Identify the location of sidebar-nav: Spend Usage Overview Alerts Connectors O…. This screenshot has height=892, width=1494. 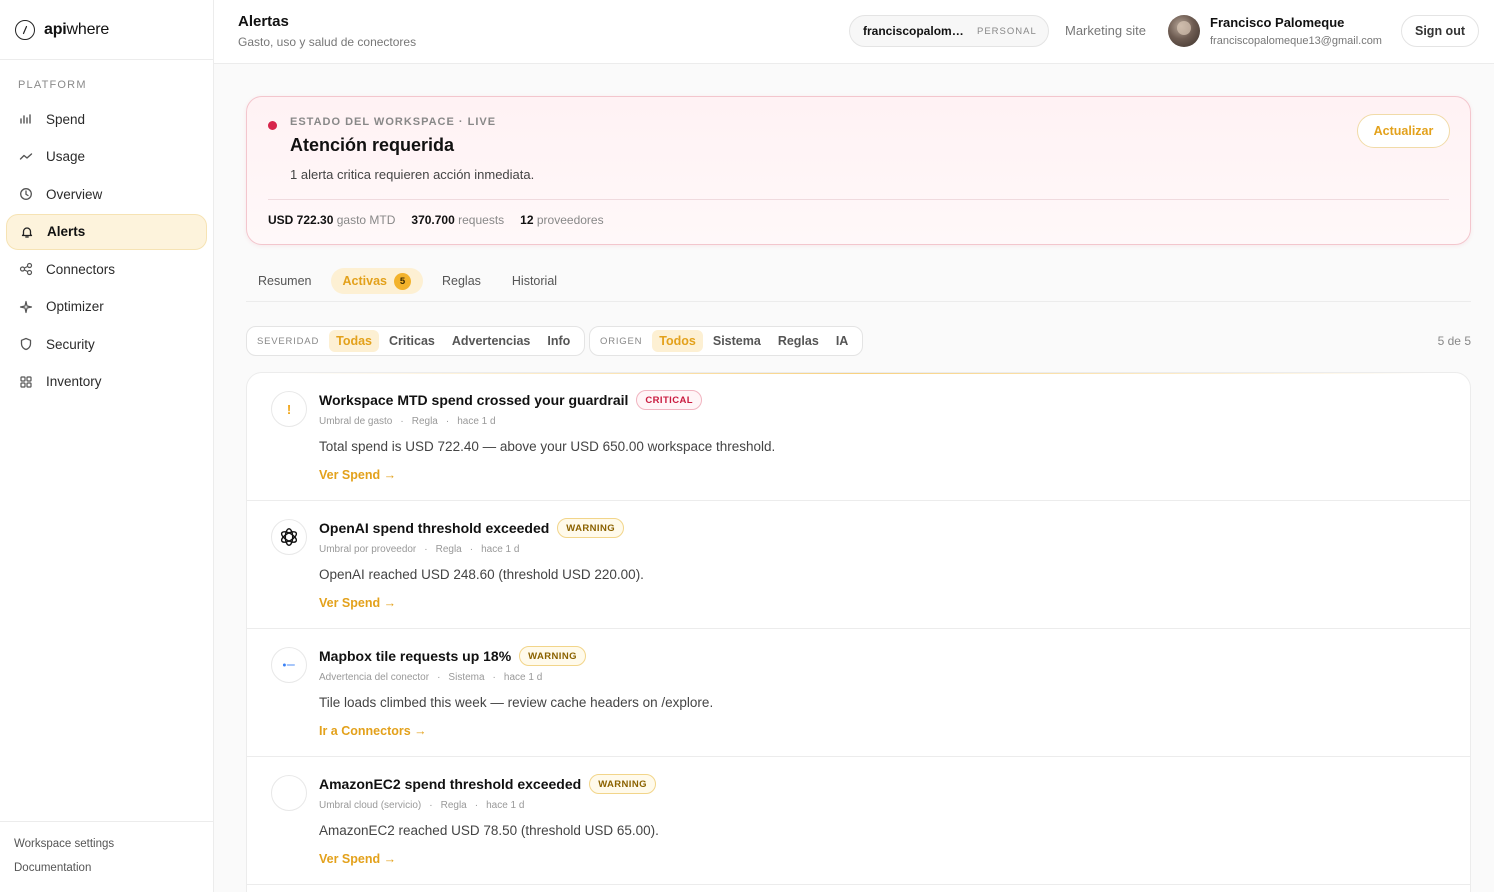
(106, 250).